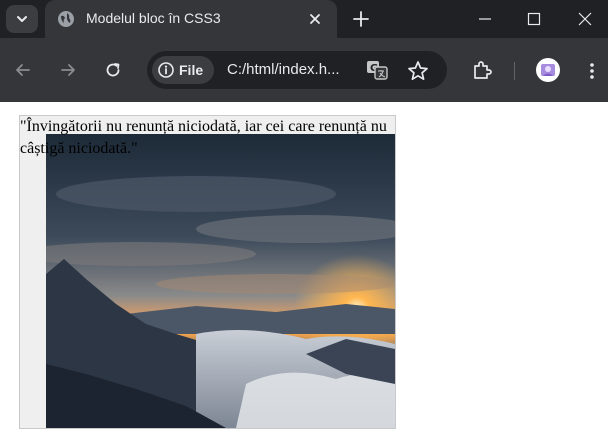  I want to click on close-tab-icon, so click(315, 19).